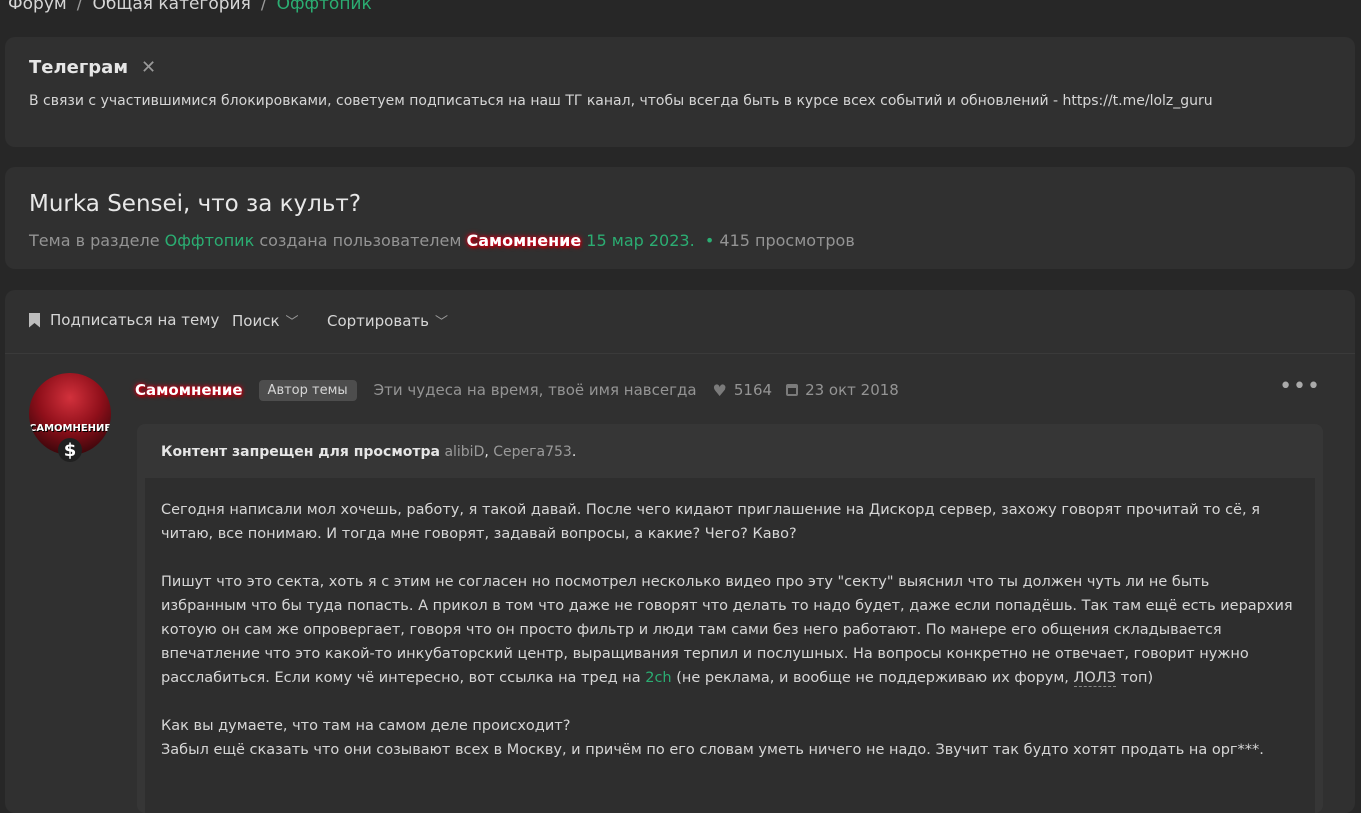 The height and width of the screenshot is (813, 1361). Describe the element at coordinates (523, 240) in the screenshot. I see `thread-author-link: Самомнение` at that location.